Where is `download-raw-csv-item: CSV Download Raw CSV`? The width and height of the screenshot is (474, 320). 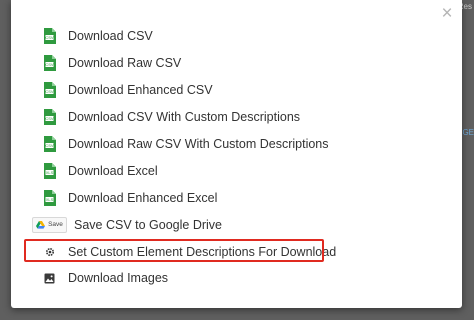
download-raw-csv-item: CSV Download Raw CSV is located at coordinates (183, 63).